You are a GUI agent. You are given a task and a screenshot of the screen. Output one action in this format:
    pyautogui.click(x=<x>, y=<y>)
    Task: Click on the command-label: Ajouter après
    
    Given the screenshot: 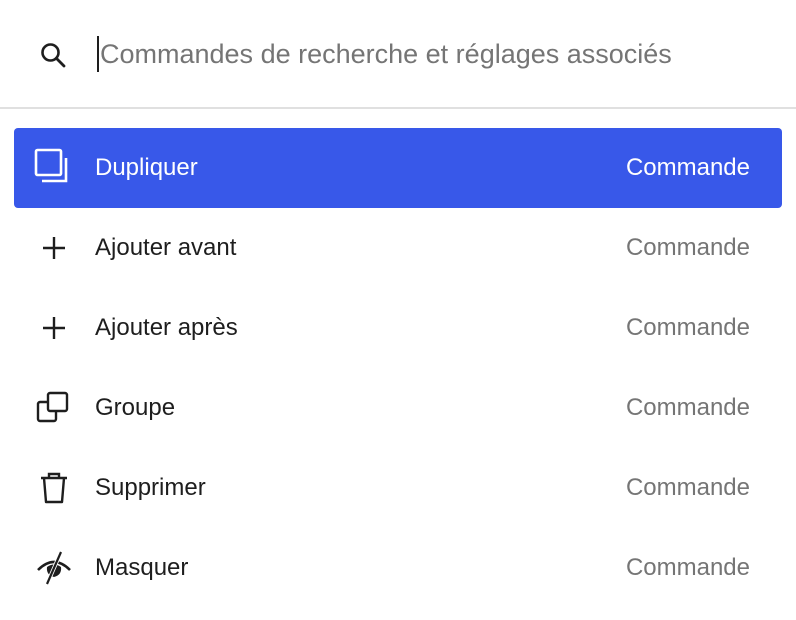 What is the action you would take?
    pyautogui.click(x=166, y=327)
    